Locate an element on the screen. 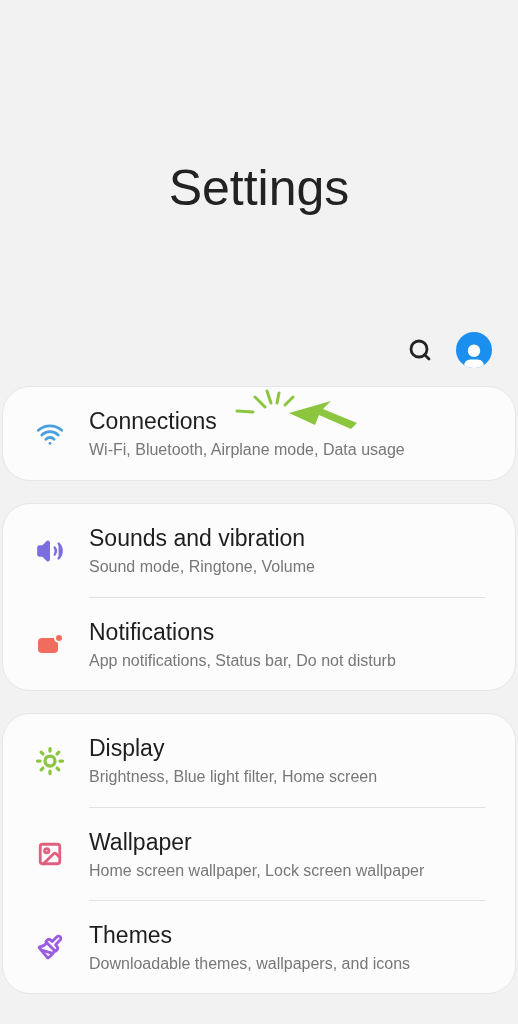 Image resolution: width=518 pixels, height=1024 pixels. item-subtitle: Brightness, Blue light filter, Home screen is located at coordinates (233, 777).